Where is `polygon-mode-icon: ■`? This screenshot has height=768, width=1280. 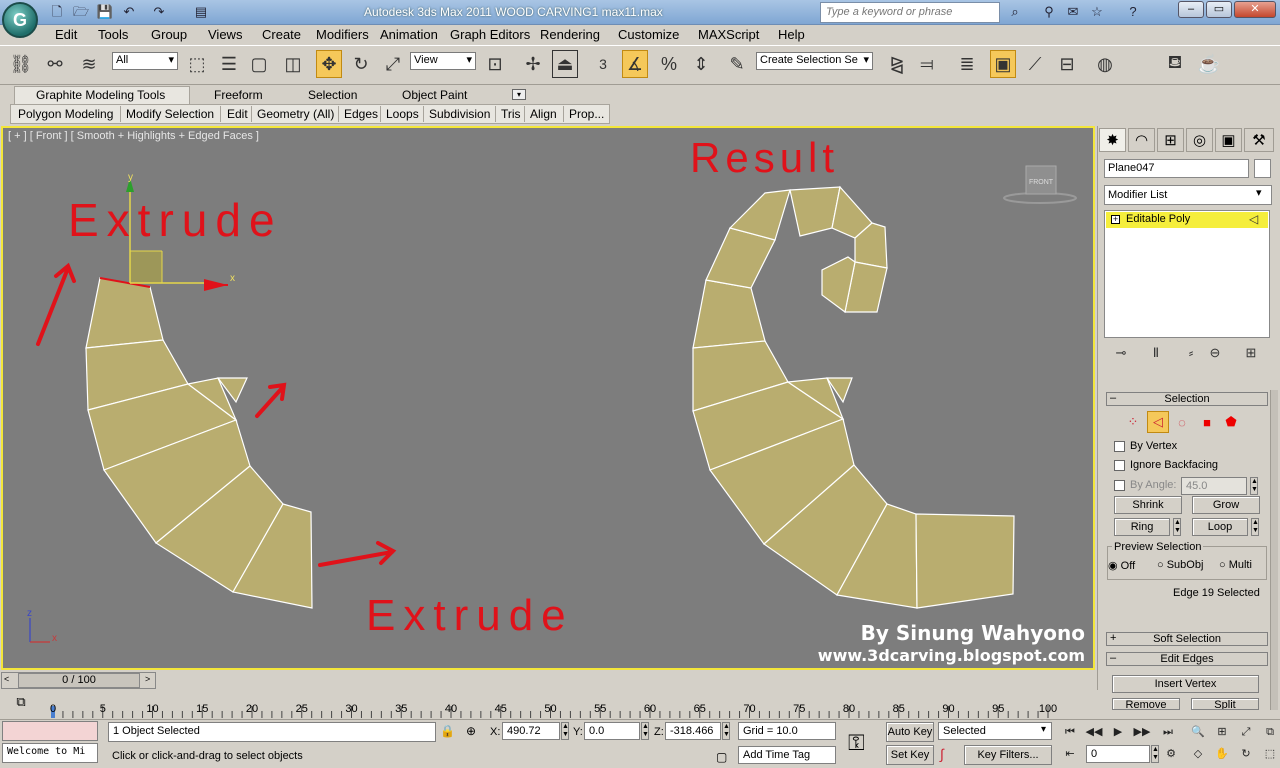
polygon-mode-icon: ■ is located at coordinates (1207, 422).